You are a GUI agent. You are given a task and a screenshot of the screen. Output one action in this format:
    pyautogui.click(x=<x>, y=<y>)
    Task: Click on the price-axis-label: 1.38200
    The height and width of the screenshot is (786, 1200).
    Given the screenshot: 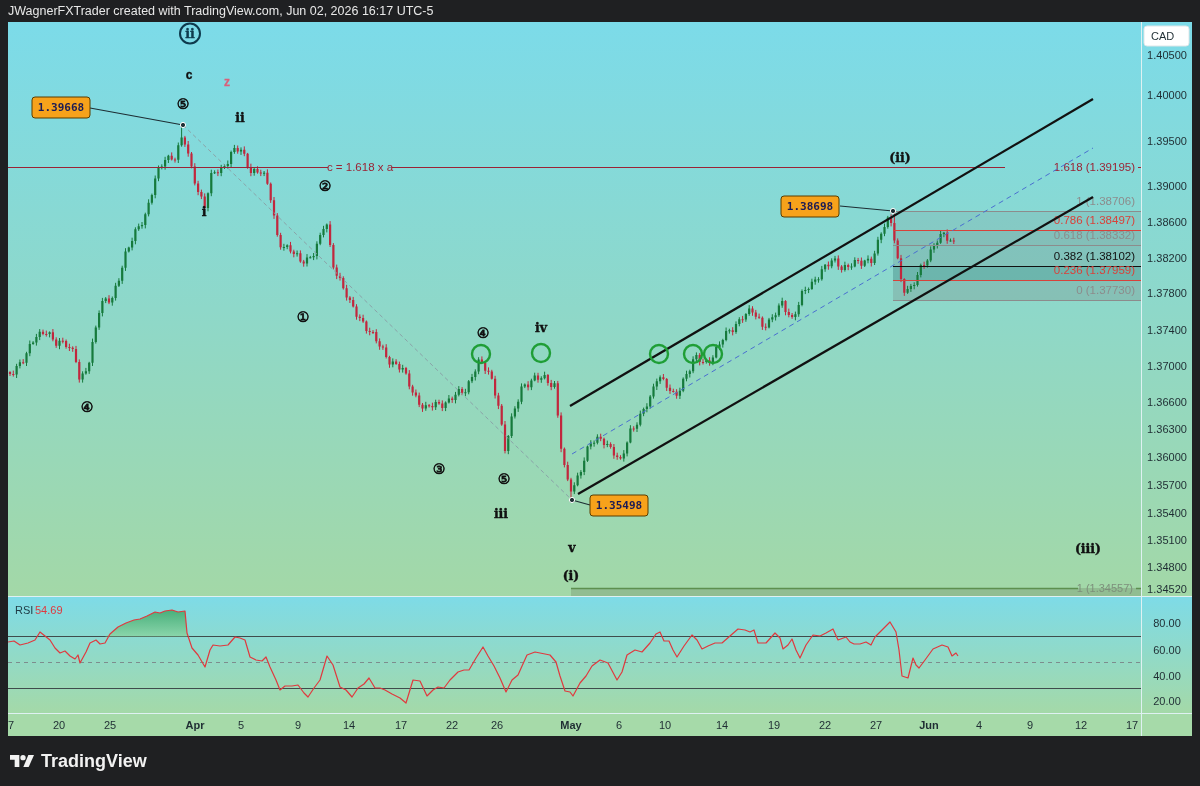 What is the action you would take?
    pyautogui.click(x=1167, y=258)
    